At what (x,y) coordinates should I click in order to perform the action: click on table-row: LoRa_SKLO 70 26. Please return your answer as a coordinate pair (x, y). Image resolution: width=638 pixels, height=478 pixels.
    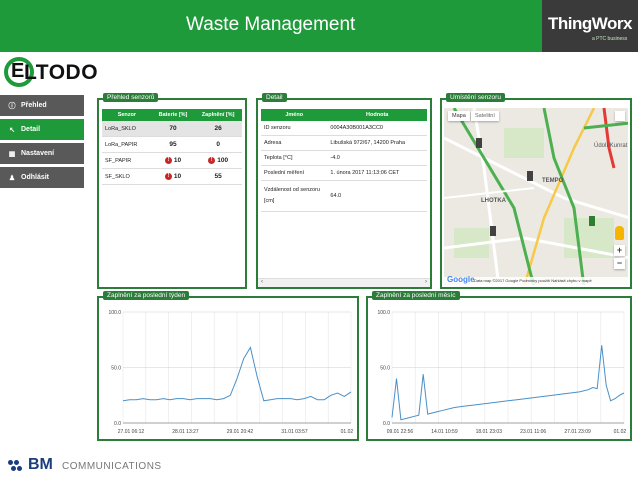
    Looking at the image, I should click on (172, 129).